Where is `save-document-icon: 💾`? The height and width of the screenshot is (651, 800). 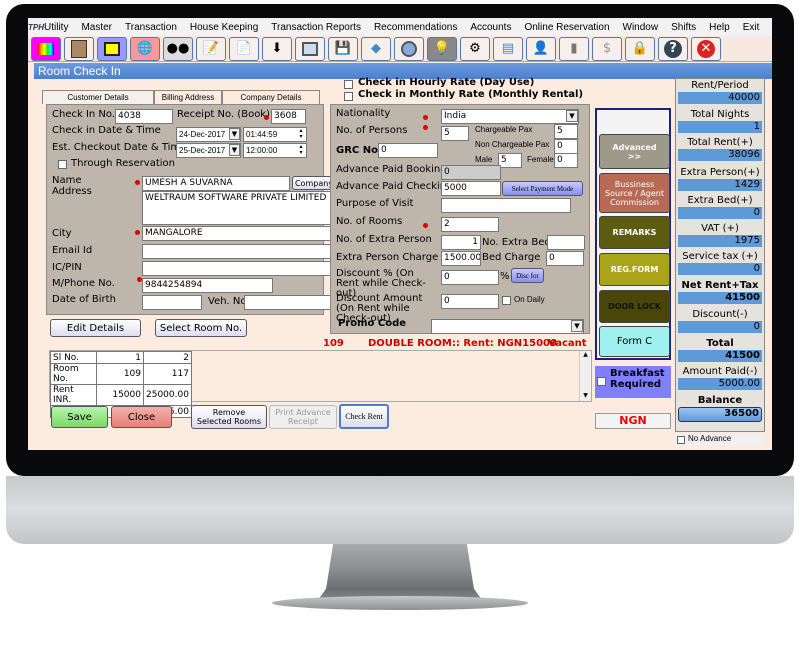
save-document-icon: 💾 is located at coordinates (343, 48).